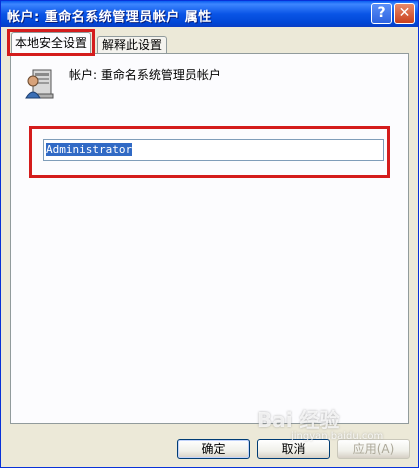 This screenshot has height=468, width=419. What do you see at coordinates (373, 449) in the screenshot?
I see `apply-button: 应用(A)` at bounding box center [373, 449].